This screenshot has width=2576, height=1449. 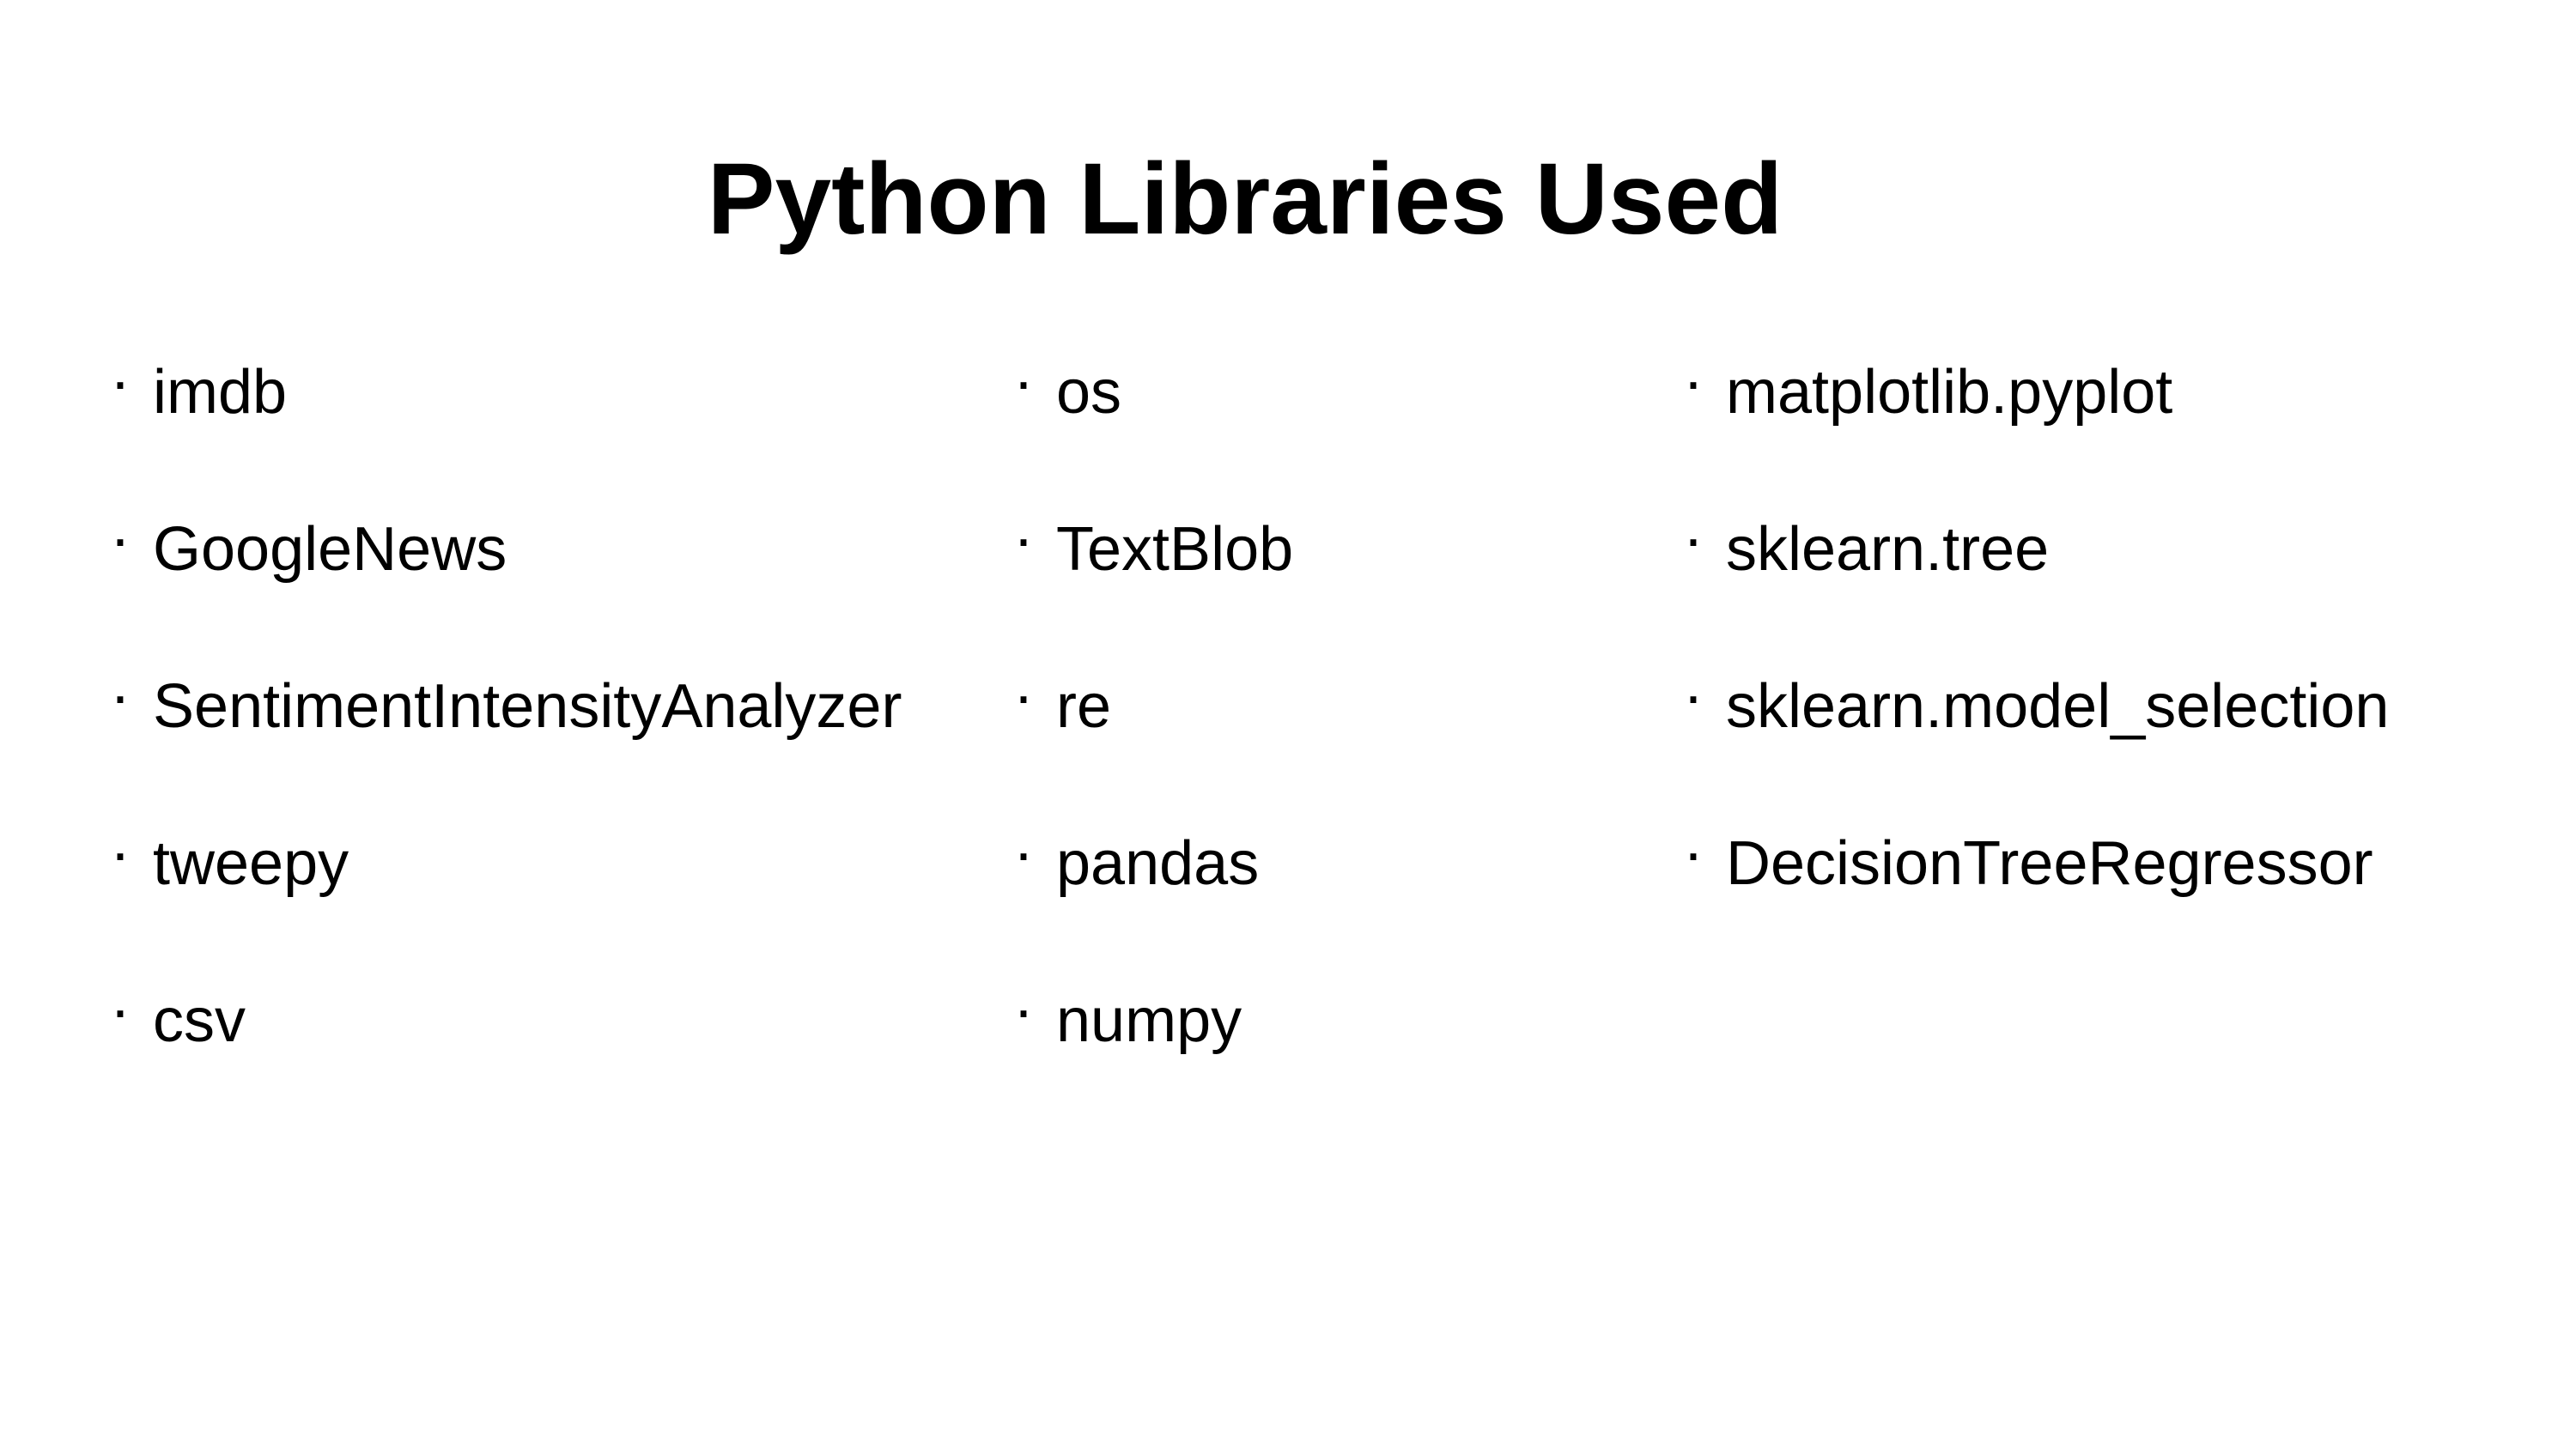 What do you see at coordinates (506, 427) in the screenshot?
I see `library-item: · imdb` at bounding box center [506, 427].